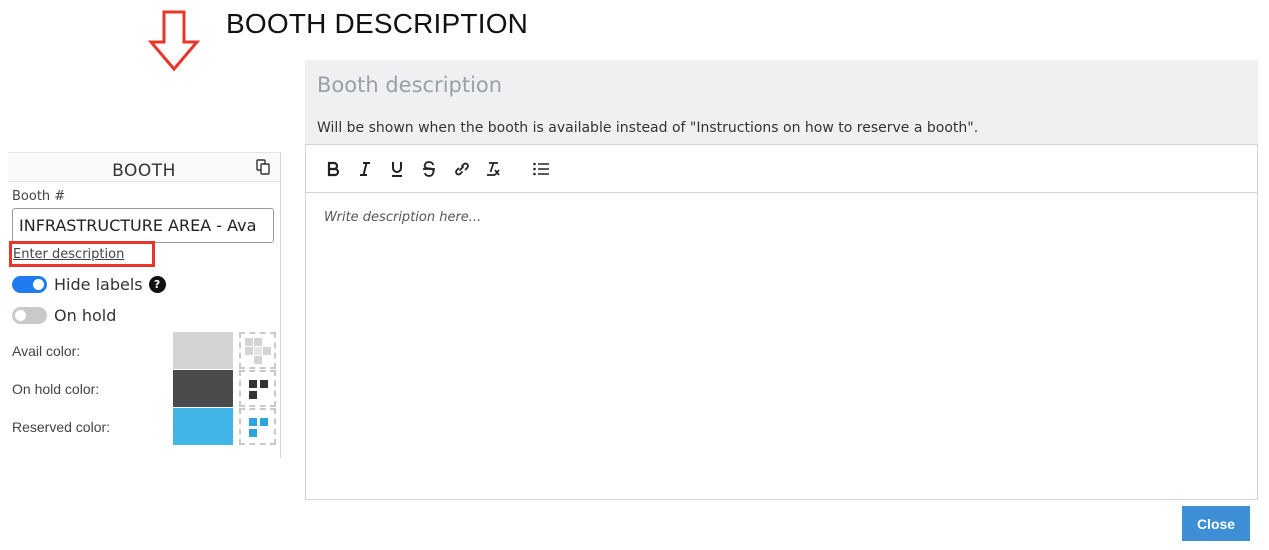 The height and width of the screenshot is (550, 1269). I want to click on on-hold-color-swatch, so click(203, 388).